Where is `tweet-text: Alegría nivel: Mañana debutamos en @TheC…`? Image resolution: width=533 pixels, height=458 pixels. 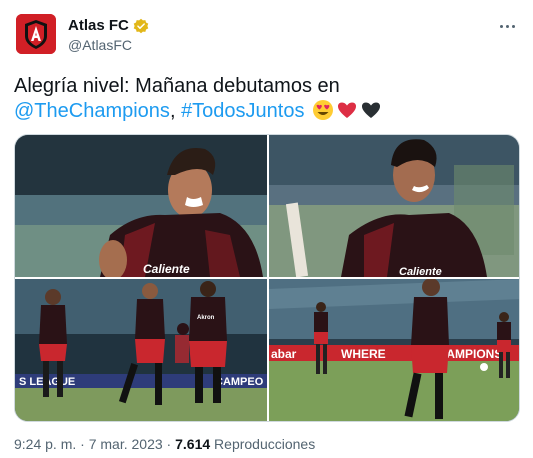 tweet-text: Alegría nivel: Mañana debutamos en @TheC… is located at coordinates (266, 101).